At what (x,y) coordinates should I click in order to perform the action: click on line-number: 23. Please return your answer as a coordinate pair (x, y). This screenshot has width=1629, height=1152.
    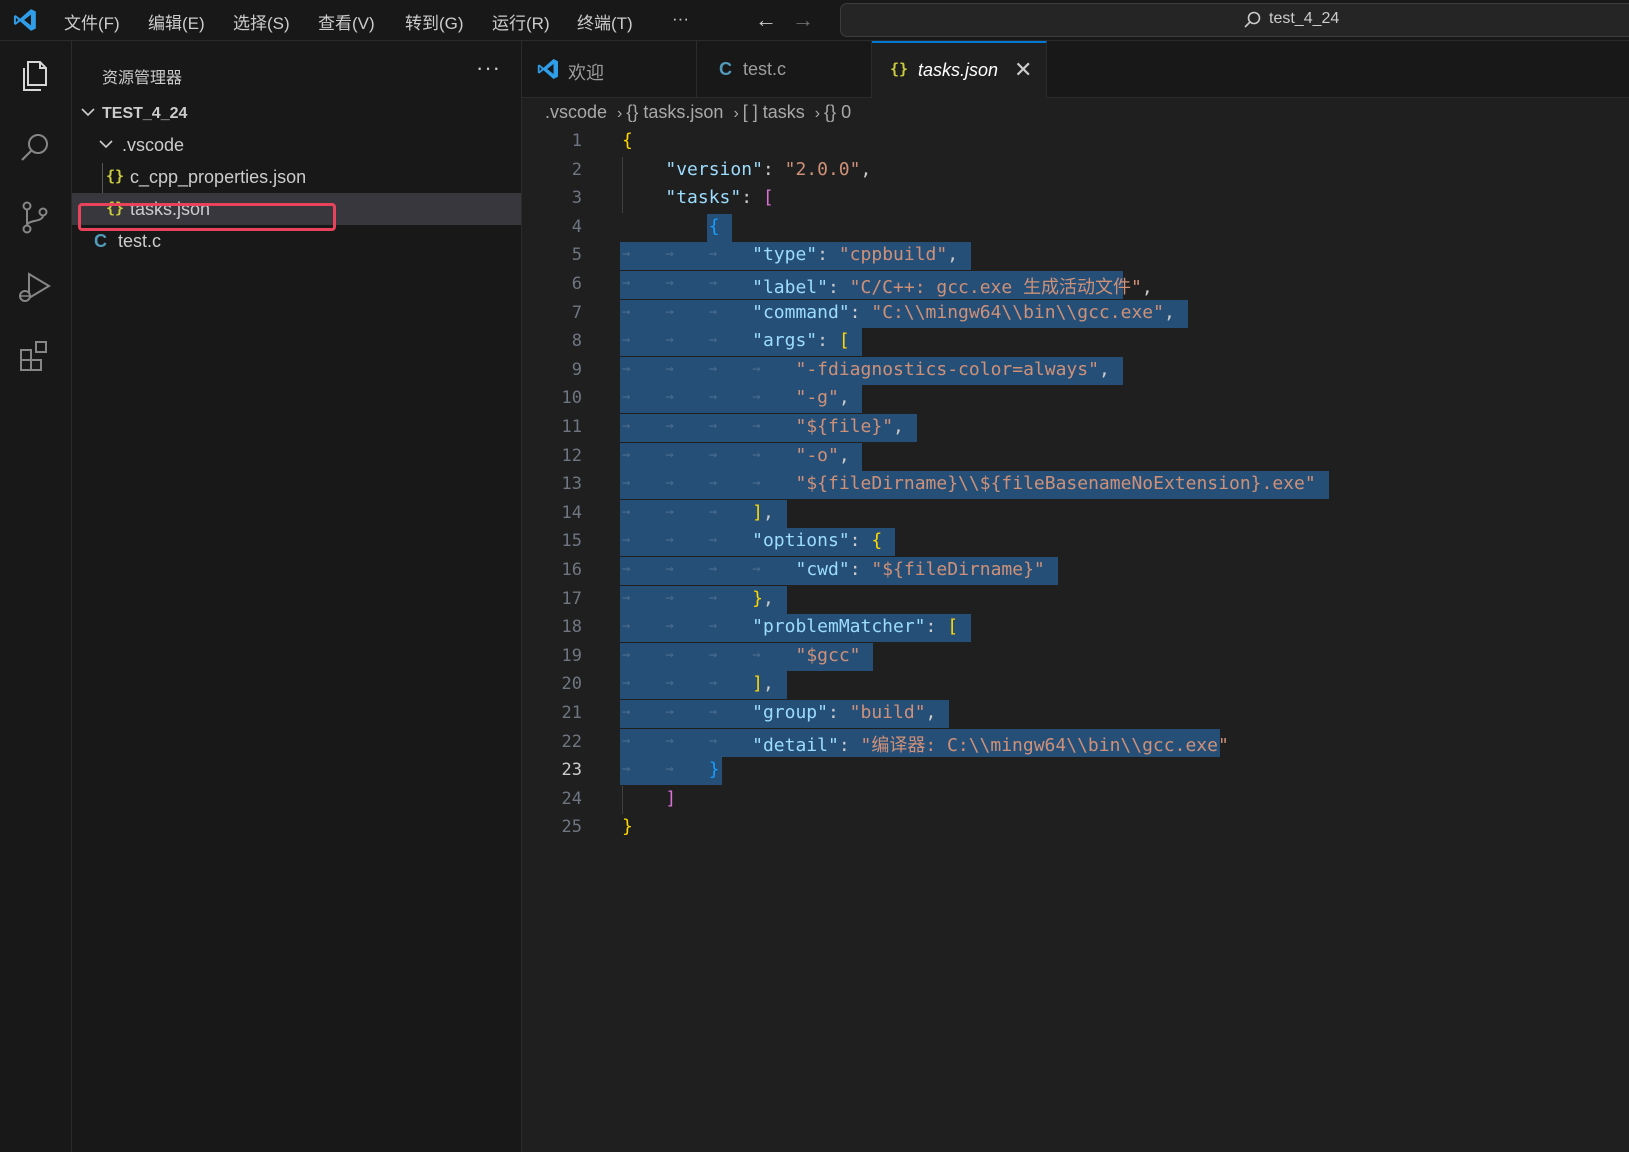
    Looking at the image, I should click on (571, 770).